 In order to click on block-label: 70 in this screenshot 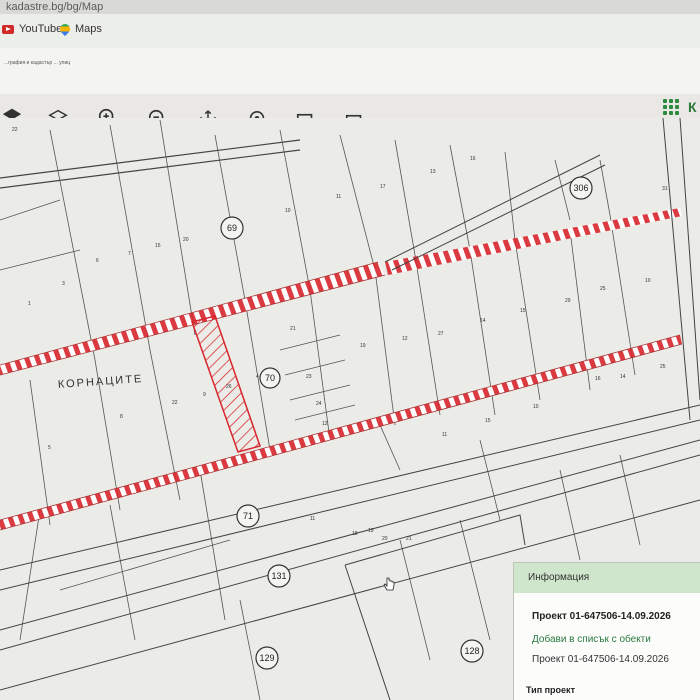, I will do `click(270, 378)`.